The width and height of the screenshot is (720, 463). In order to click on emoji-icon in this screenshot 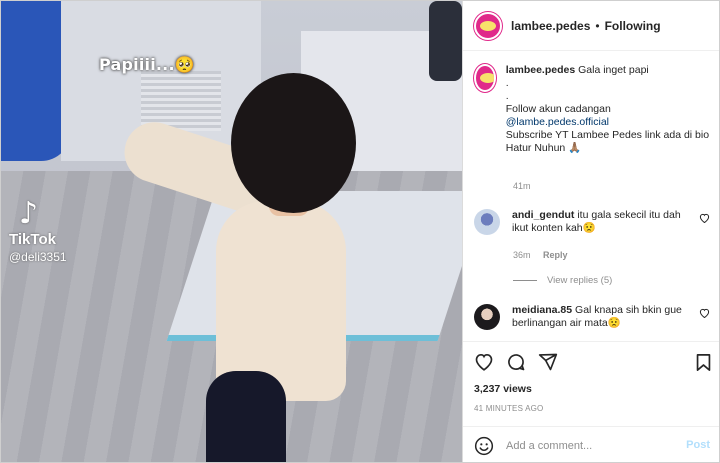, I will do `click(484, 446)`.